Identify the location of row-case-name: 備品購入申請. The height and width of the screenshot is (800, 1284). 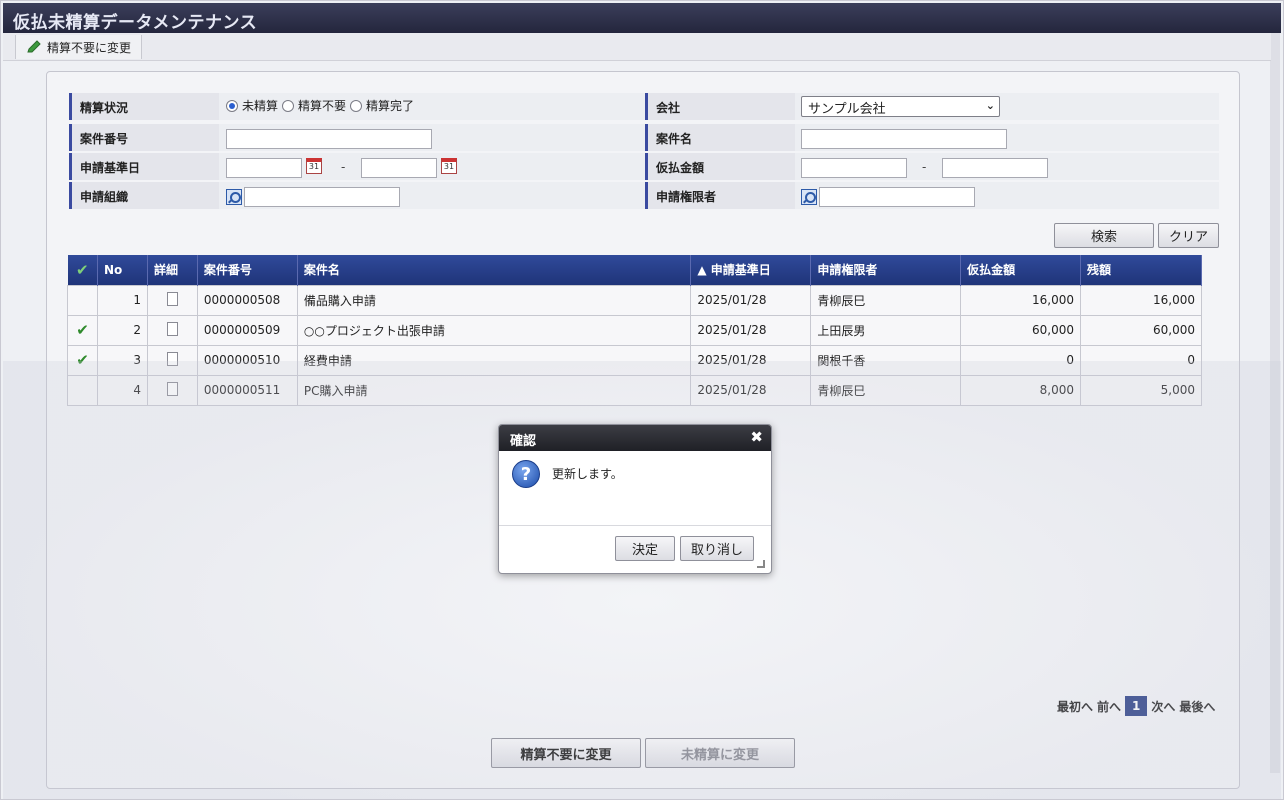
(494, 300).